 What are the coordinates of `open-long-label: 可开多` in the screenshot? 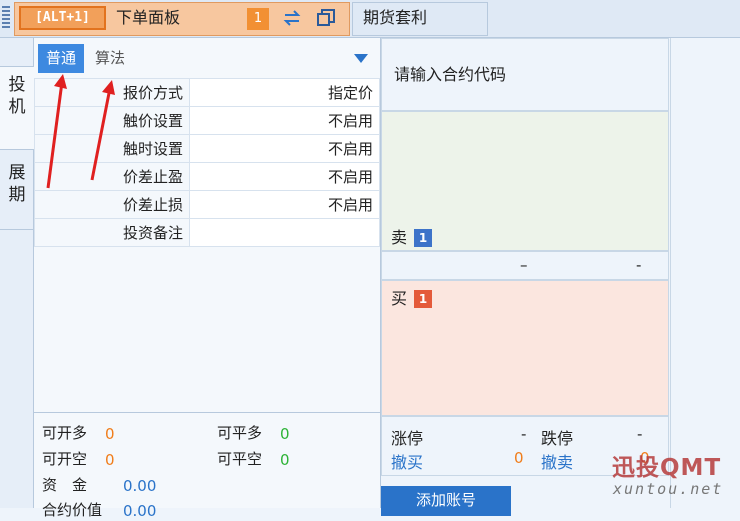 It's located at (65, 433).